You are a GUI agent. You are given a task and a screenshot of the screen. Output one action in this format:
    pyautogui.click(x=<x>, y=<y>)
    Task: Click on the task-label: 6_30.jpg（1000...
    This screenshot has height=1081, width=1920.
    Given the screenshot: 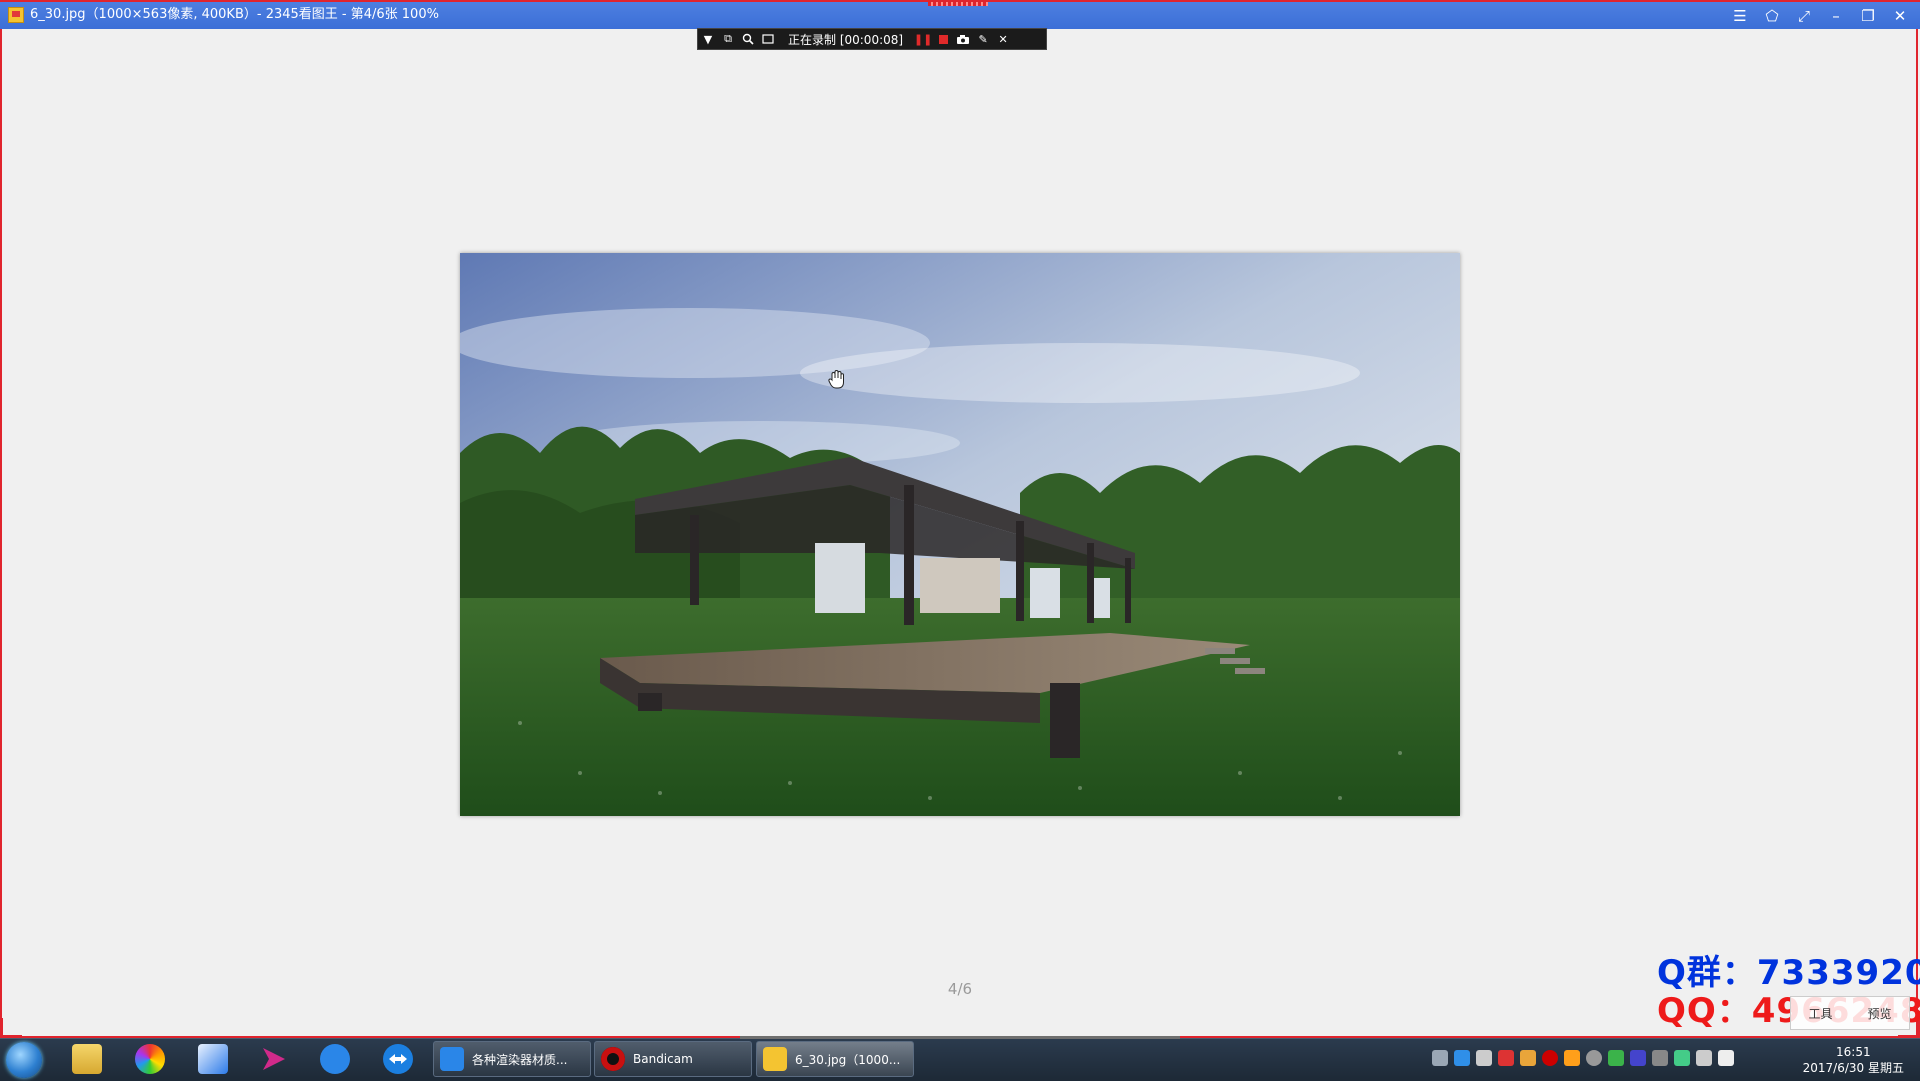 What is the action you would take?
    pyautogui.click(x=848, y=1059)
    